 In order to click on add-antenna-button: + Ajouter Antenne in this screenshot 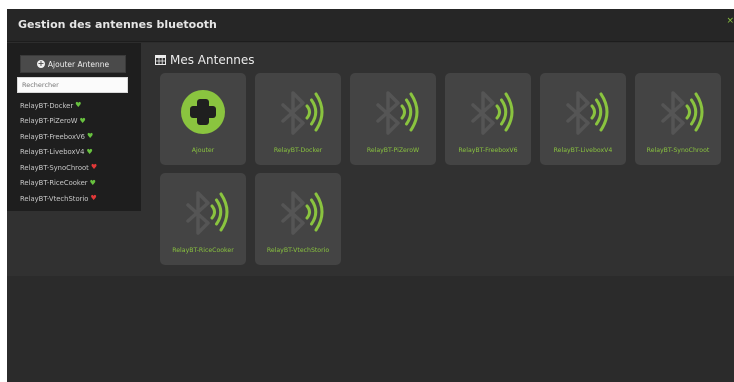, I will do `click(73, 64)`.